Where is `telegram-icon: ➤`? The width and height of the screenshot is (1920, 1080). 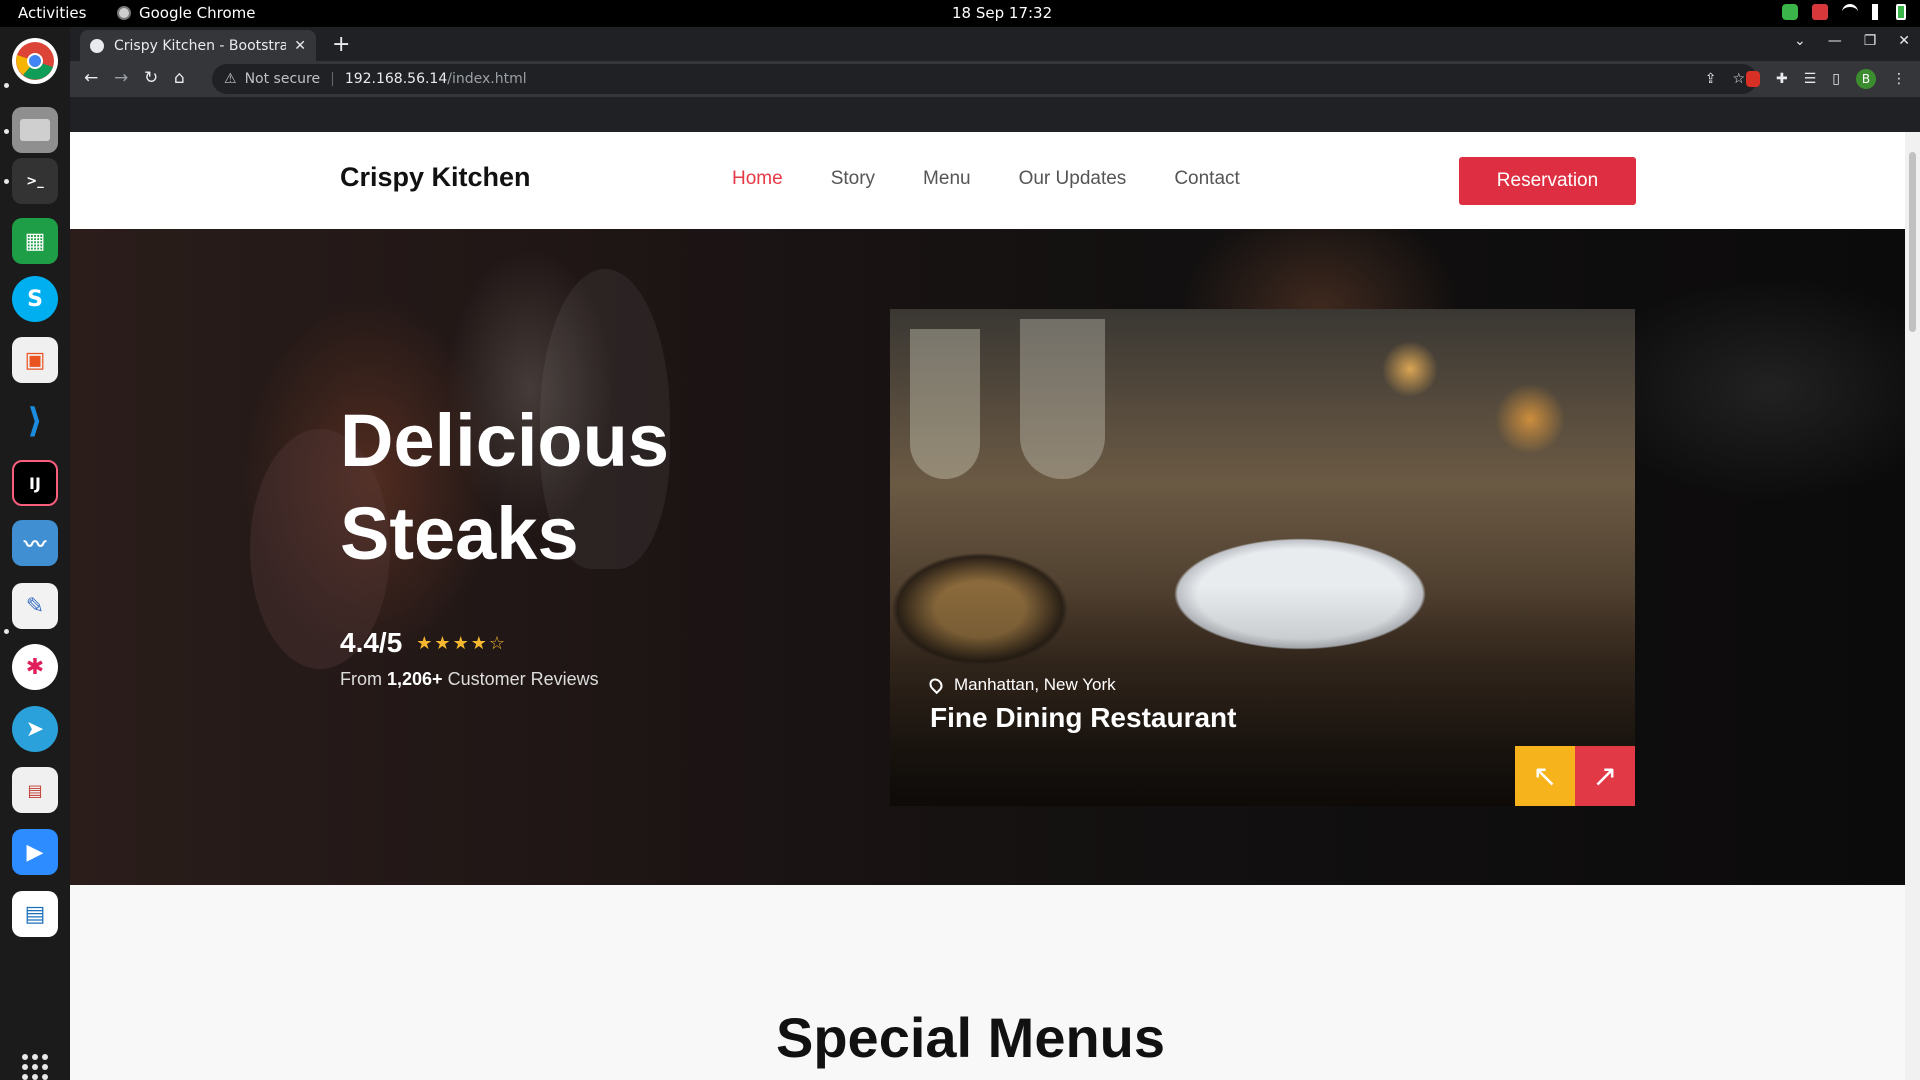
telegram-icon: ➤ is located at coordinates (35, 729).